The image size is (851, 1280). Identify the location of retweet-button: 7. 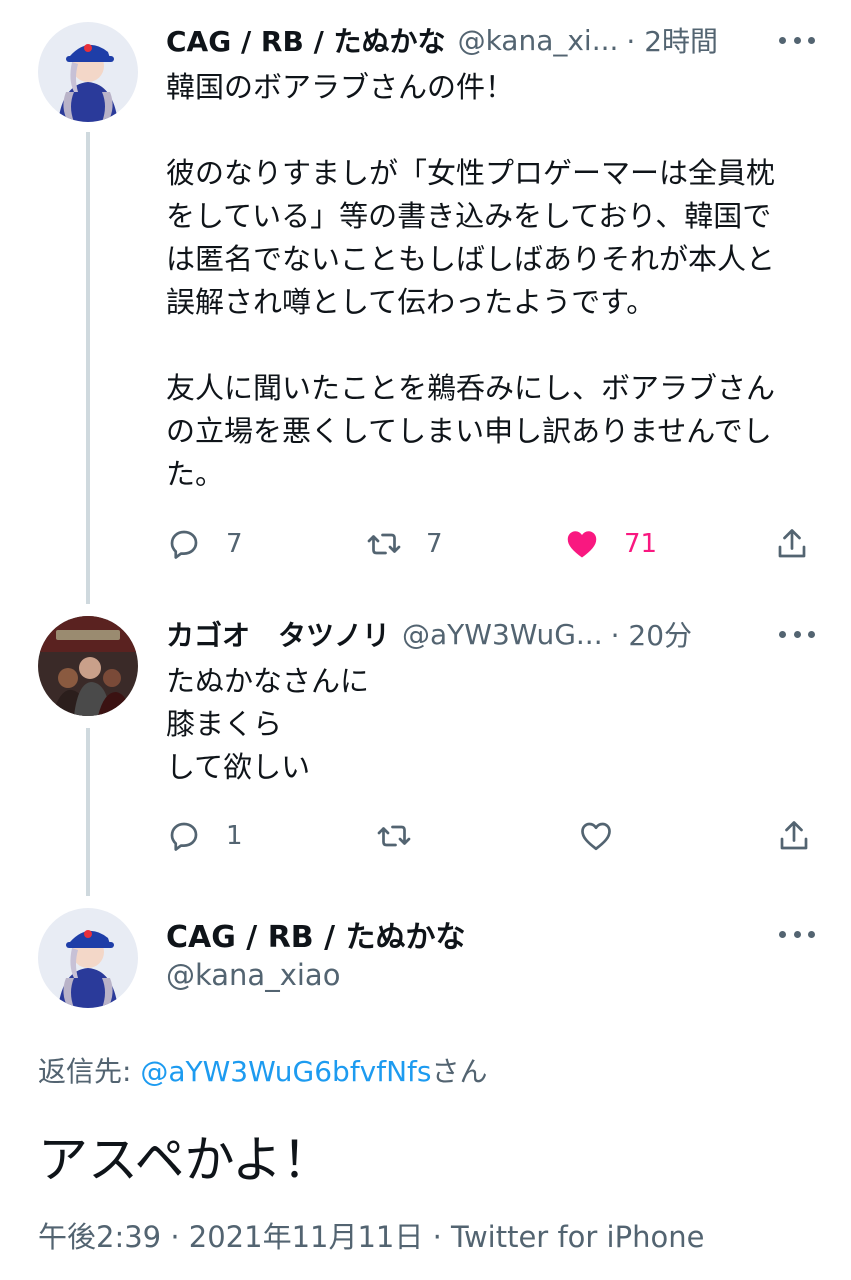
(404, 544).